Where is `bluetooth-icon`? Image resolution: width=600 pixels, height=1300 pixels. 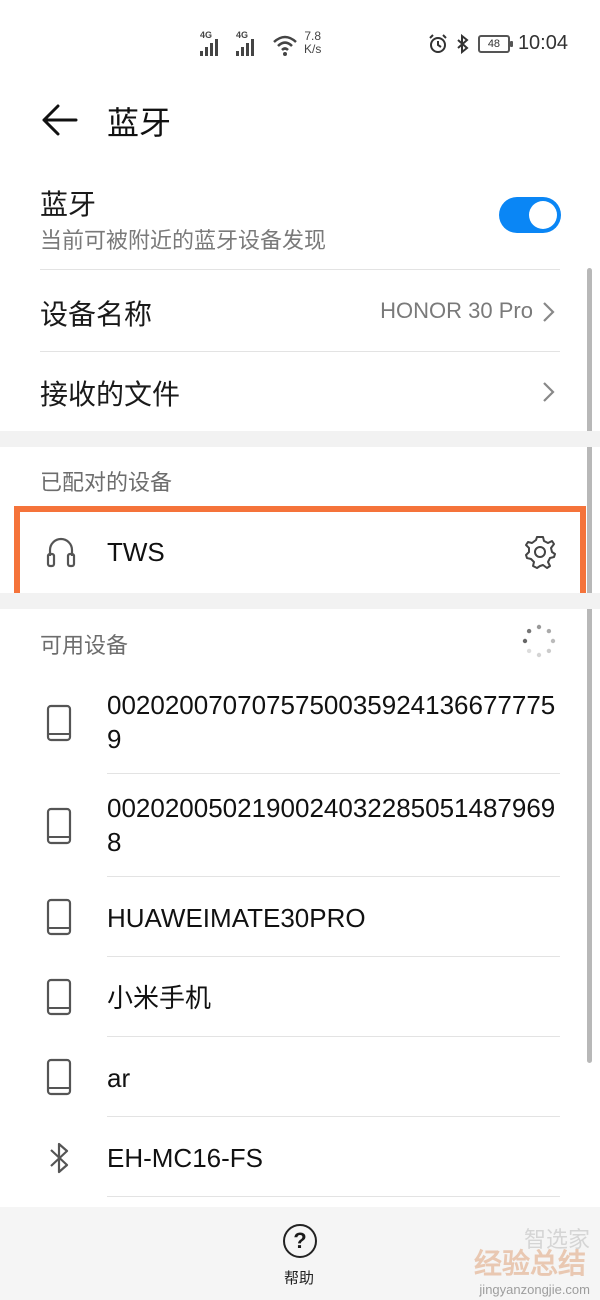
bluetooth-icon is located at coordinates (59, 1158).